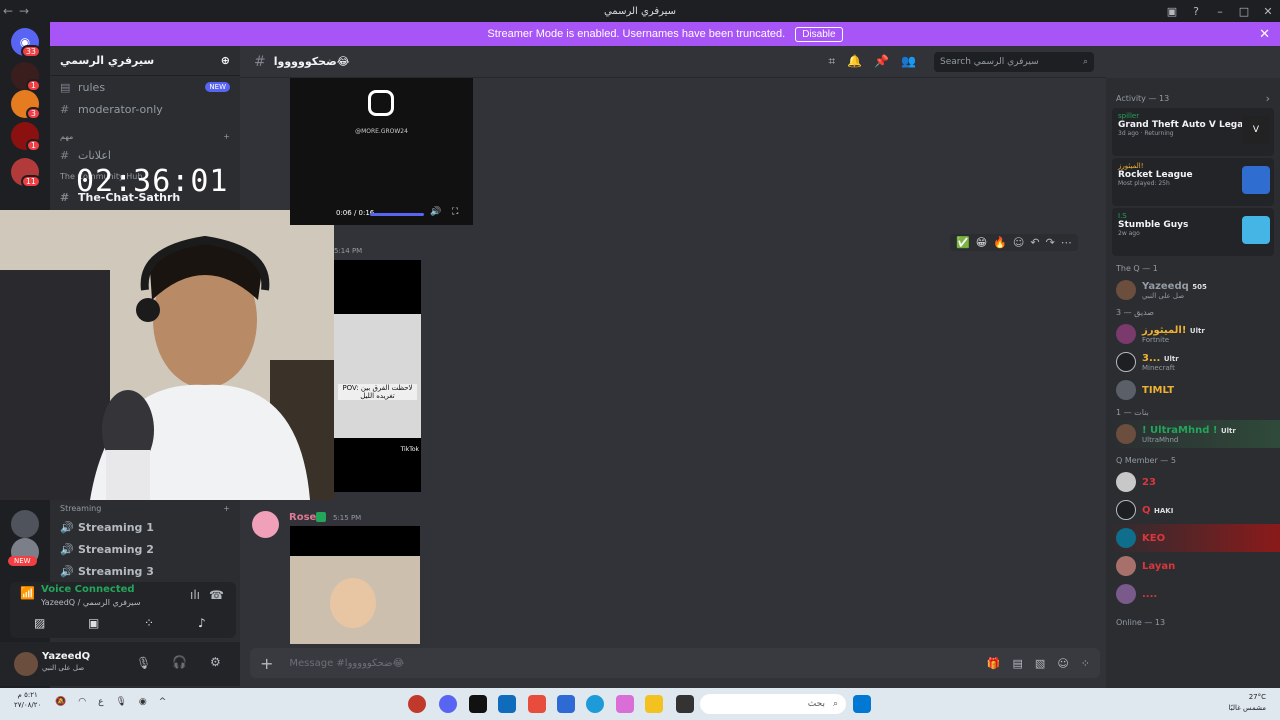 This screenshot has width=1280, height=720. What do you see at coordinates (120, 109) in the screenshot?
I see `channel-label: moderator-only` at bounding box center [120, 109].